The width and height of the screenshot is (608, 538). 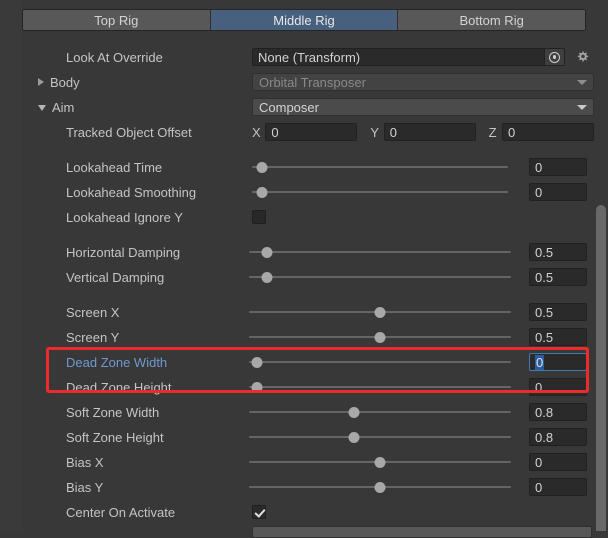 What do you see at coordinates (65, 82) in the screenshot?
I see `body-label: Body` at bounding box center [65, 82].